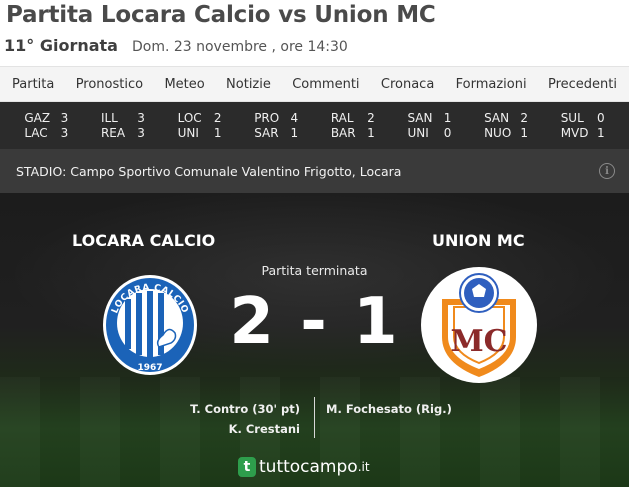 Image resolution: width=629 pixels, height=487 pixels. I want to click on result-item: SAN 1 UNI 0, so click(429, 125).